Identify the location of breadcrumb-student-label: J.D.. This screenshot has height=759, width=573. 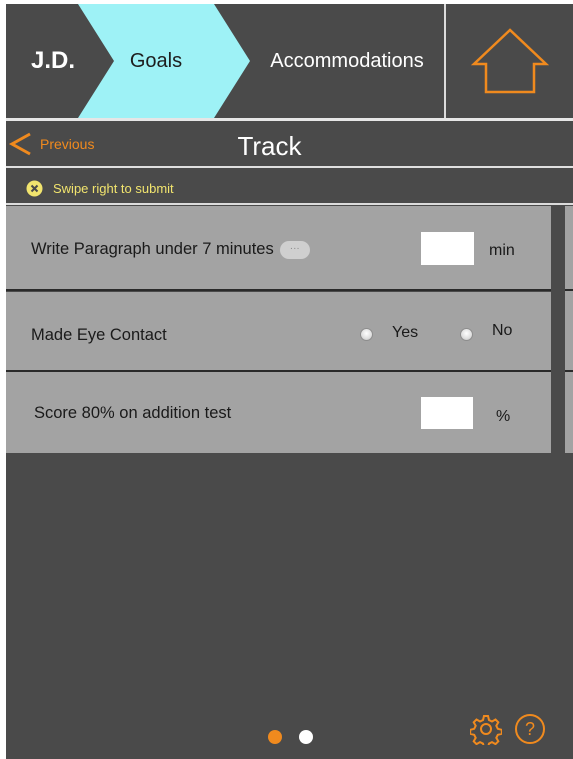
(53, 60).